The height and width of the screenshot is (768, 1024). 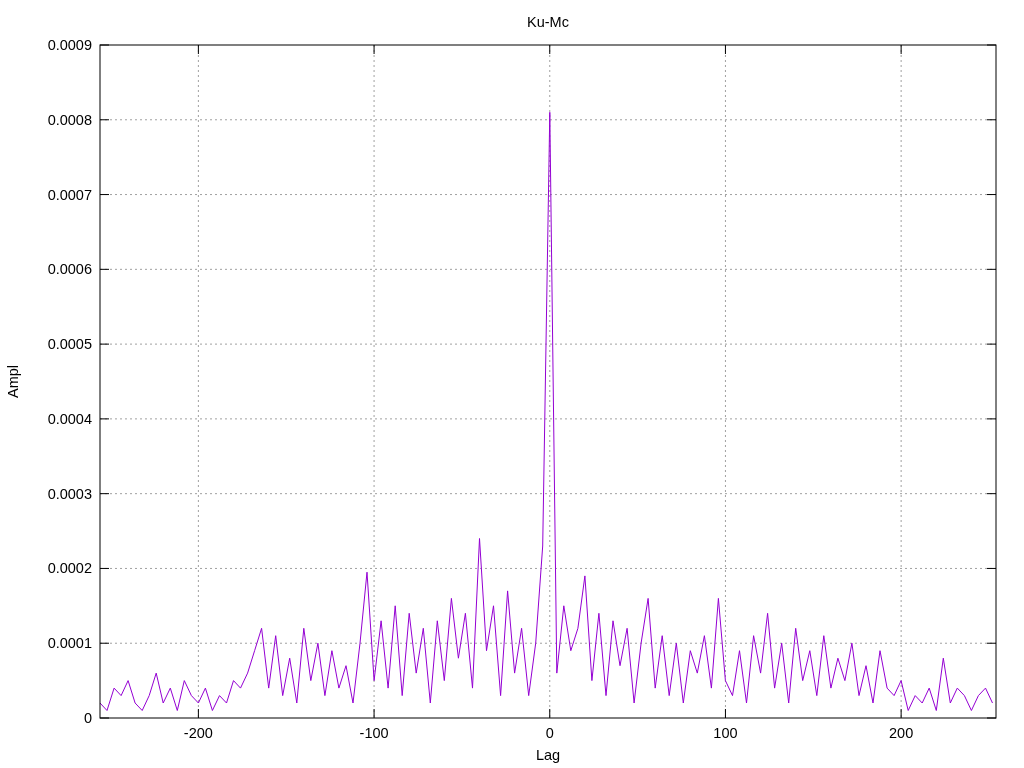 I want to click on axis-label: -100, so click(x=374, y=733).